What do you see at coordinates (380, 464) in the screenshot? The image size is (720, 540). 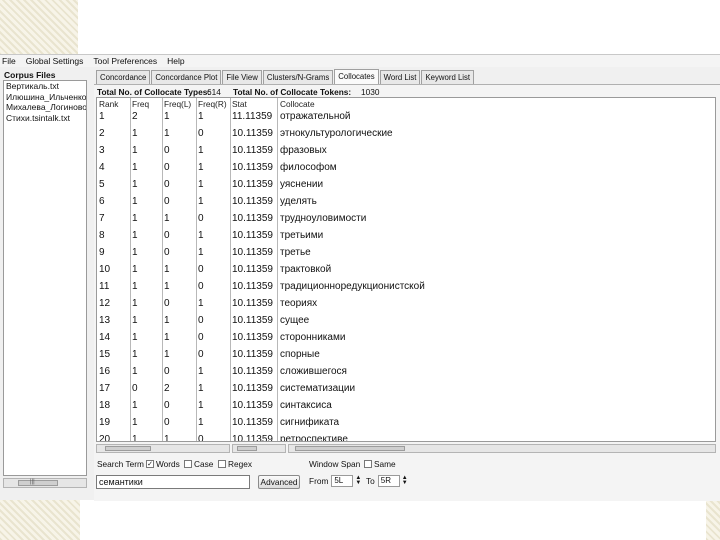 I see `same-option: Same` at bounding box center [380, 464].